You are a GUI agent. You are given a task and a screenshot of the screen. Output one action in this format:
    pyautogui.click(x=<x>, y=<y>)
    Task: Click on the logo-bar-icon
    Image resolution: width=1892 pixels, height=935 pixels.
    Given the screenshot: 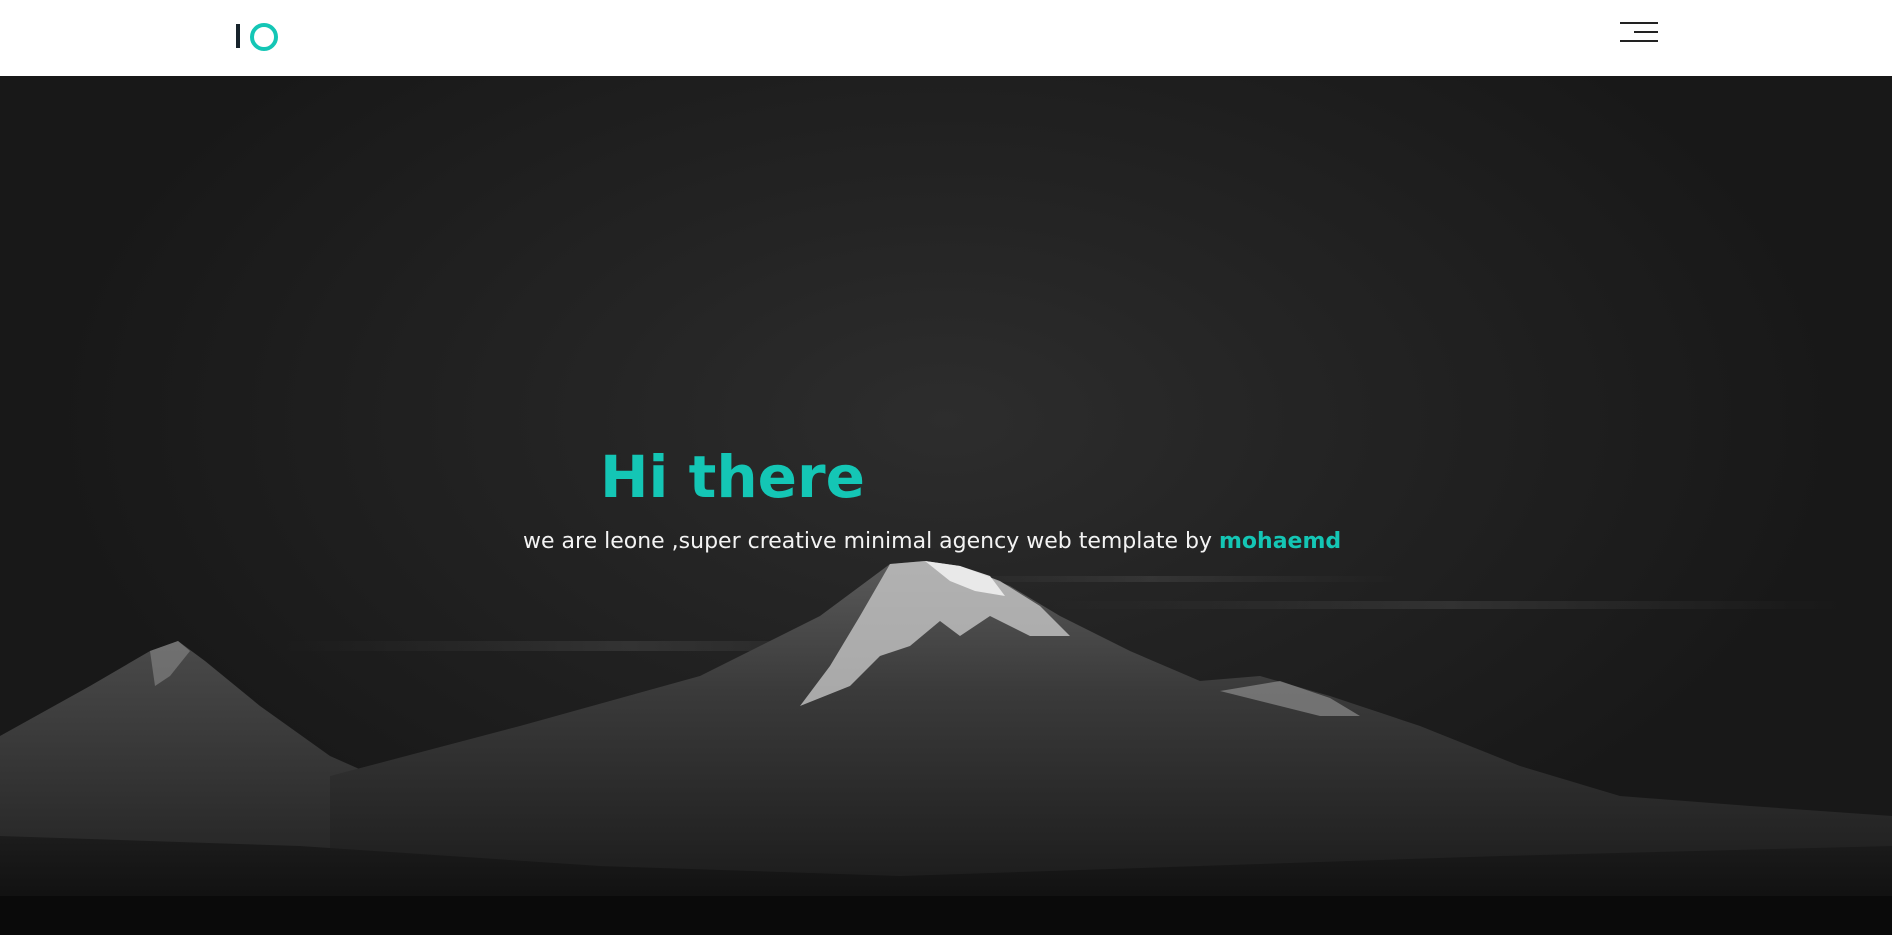 What is the action you would take?
    pyautogui.click(x=238, y=36)
    